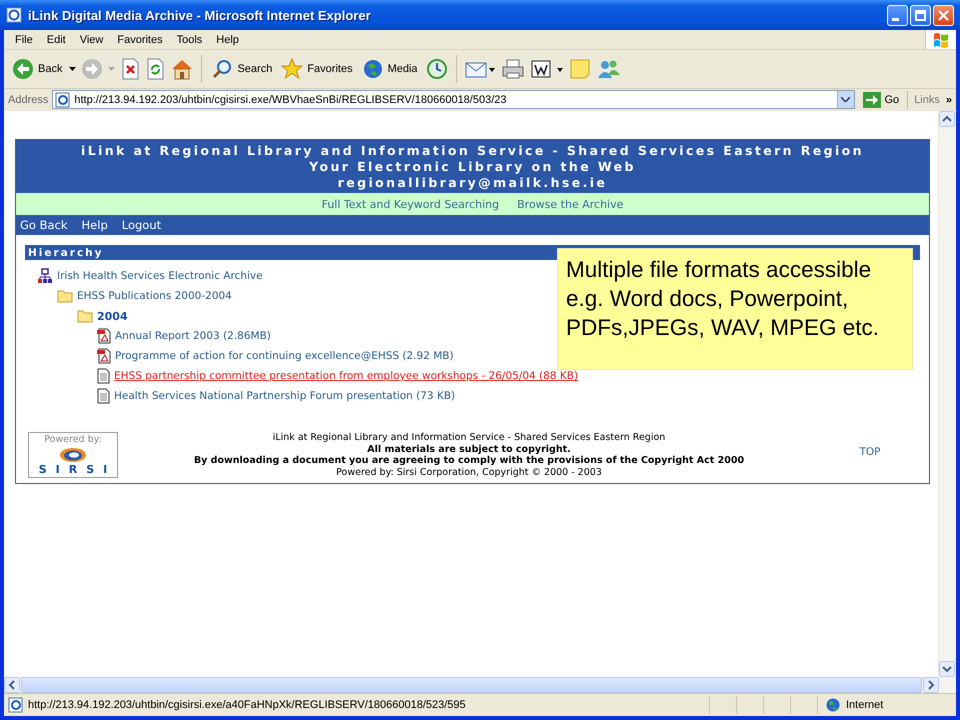 The width and height of the screenshot is (960, 720). What do you see at coordinates (292, 69) in the screenshot?
I see `star-icon` at bounding box center [292, 69].